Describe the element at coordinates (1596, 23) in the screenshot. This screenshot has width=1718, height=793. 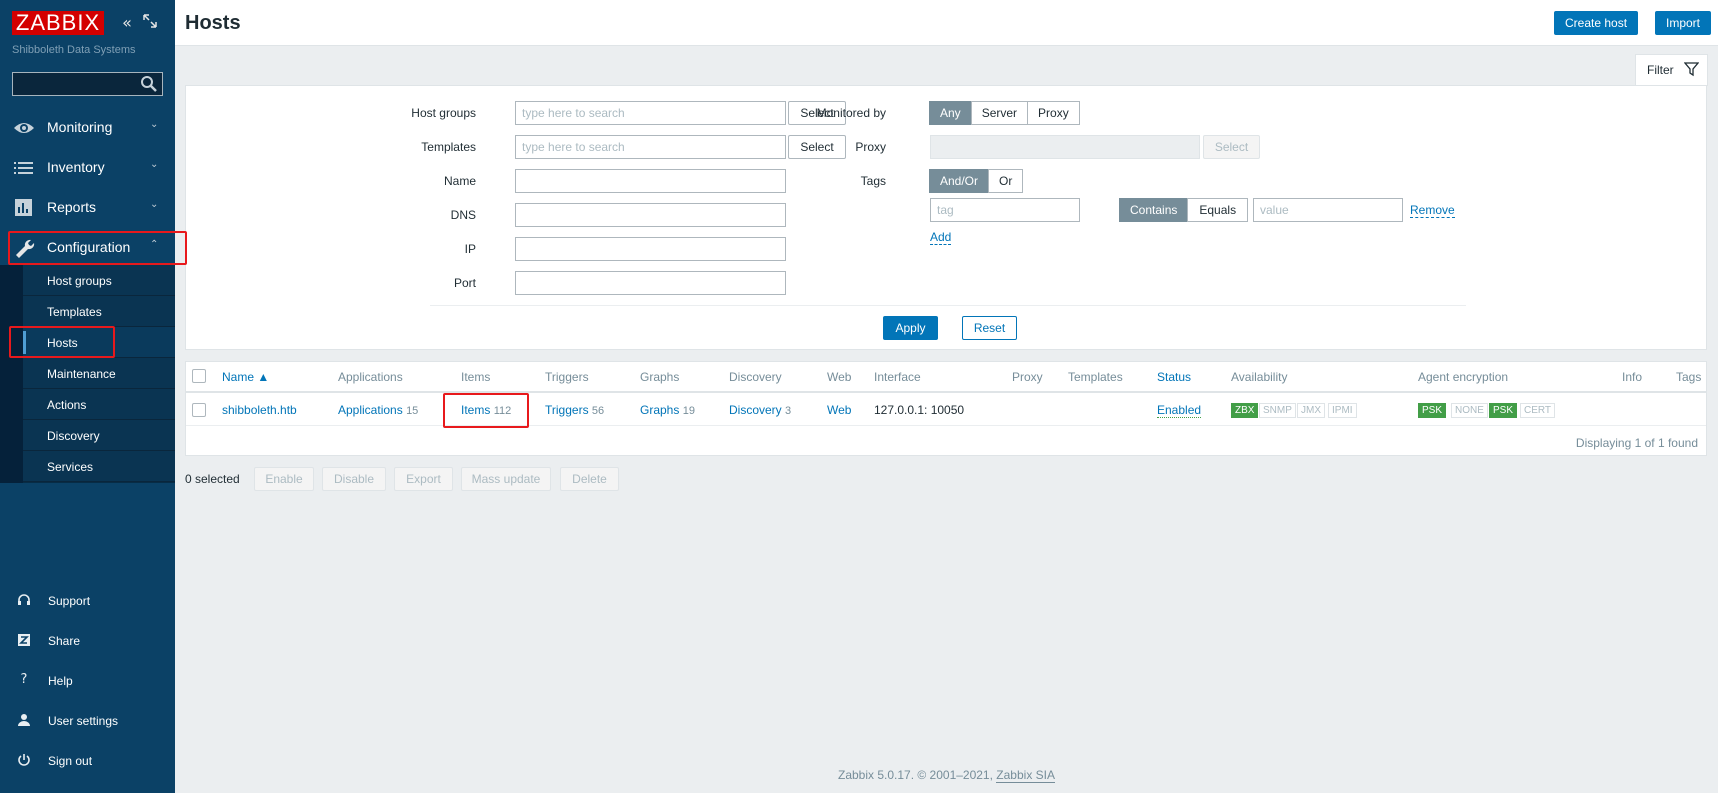
I see `create-host-button: Create host` at that location.